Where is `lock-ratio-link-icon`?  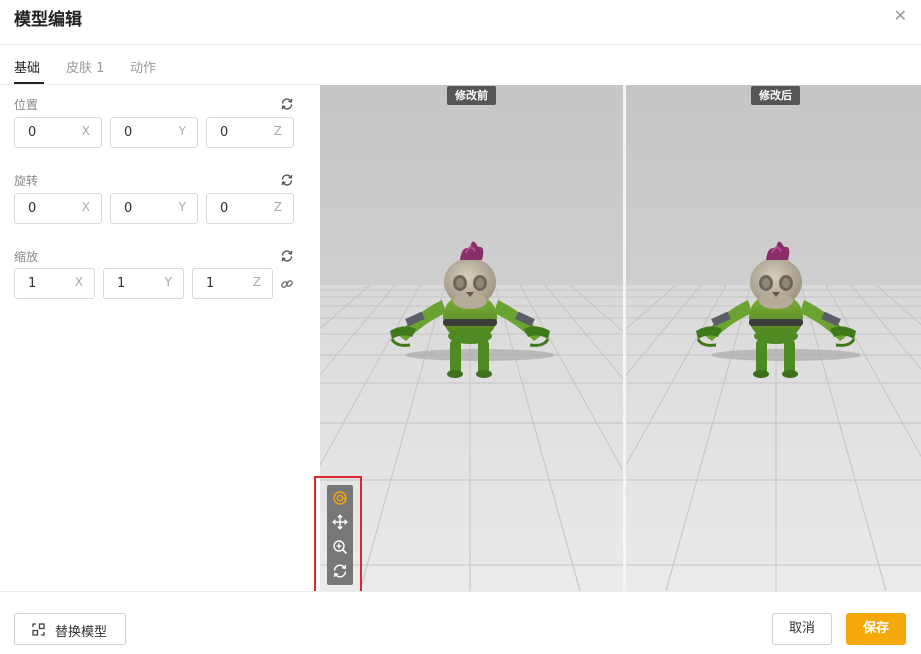 lock-ratio-link-icon is located at coordinates (287, 284).